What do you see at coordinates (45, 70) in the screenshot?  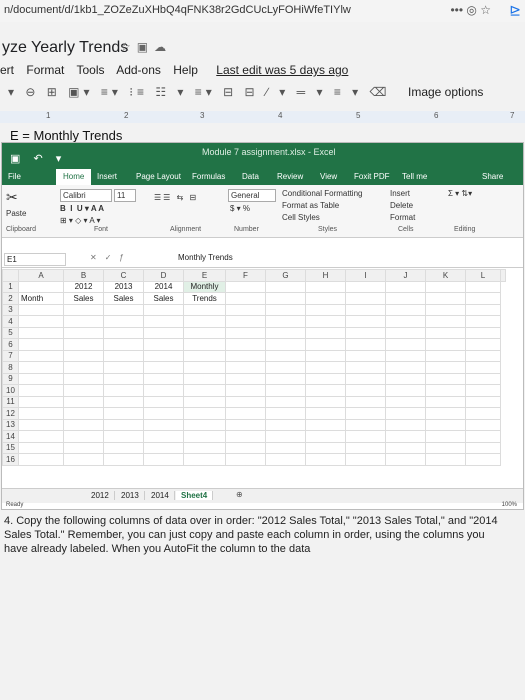 I see `menu-format: Format` at bounding box center [45, 70].